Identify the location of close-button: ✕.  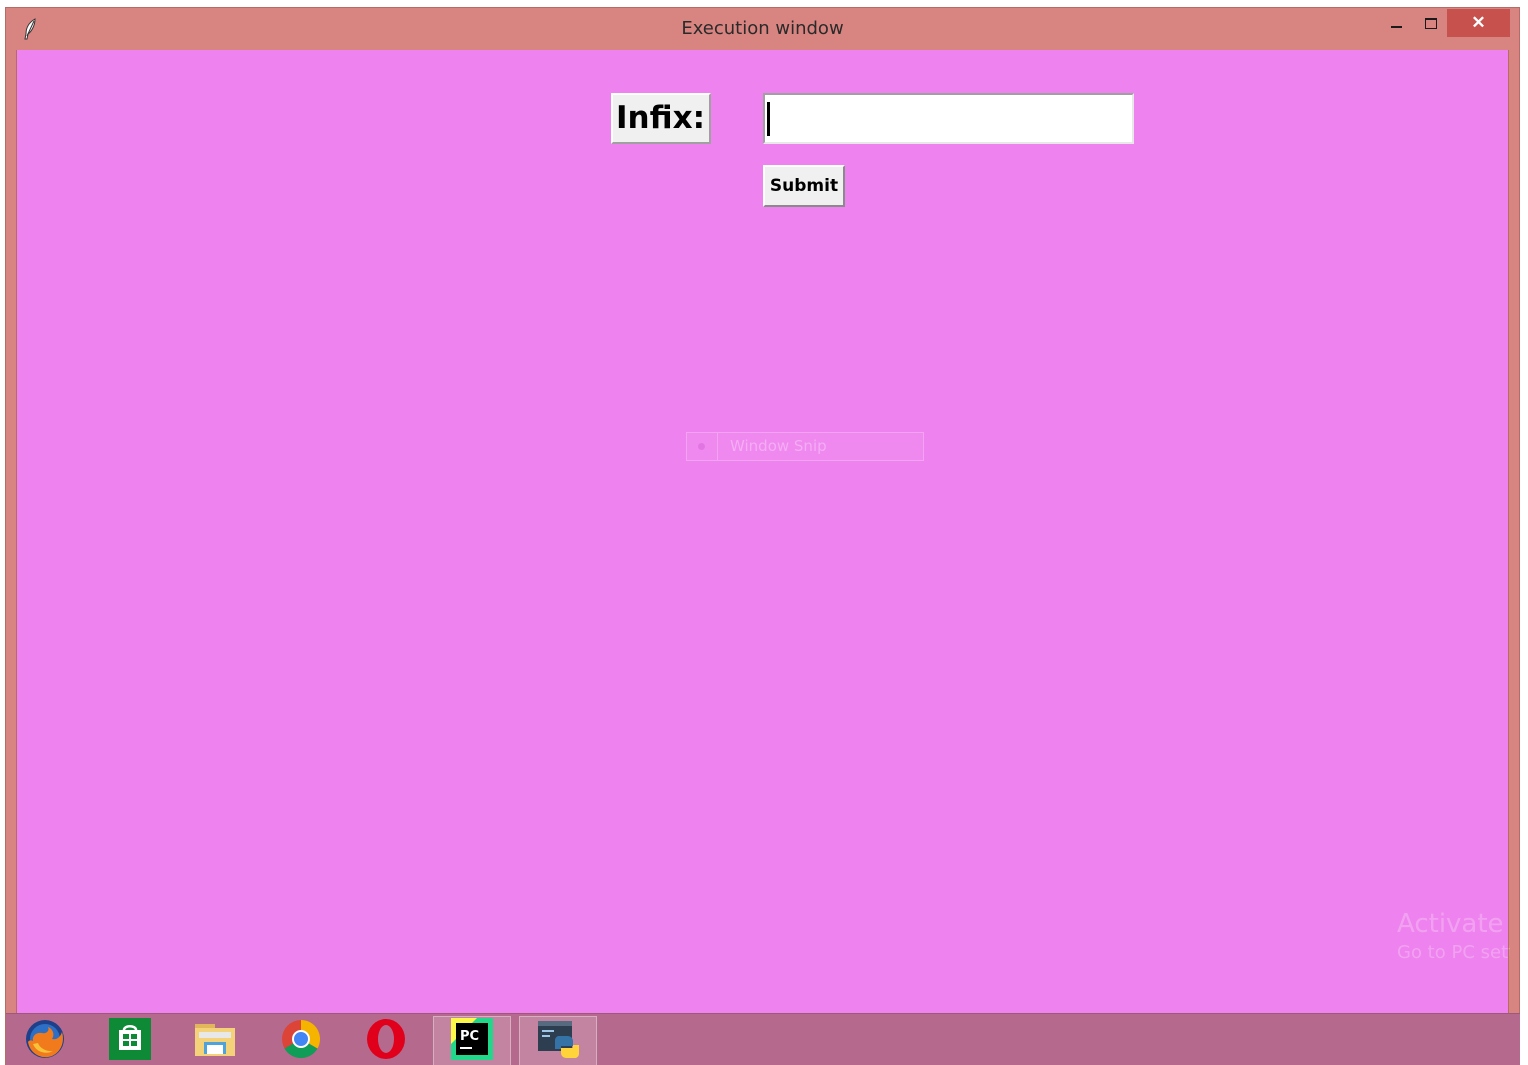
(1478, 23).